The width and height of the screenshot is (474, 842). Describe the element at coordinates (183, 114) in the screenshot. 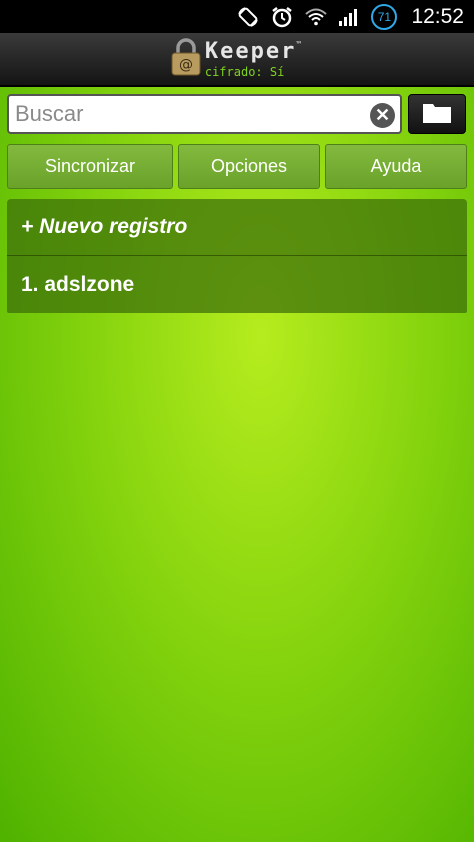

I see `search-input` at that location.